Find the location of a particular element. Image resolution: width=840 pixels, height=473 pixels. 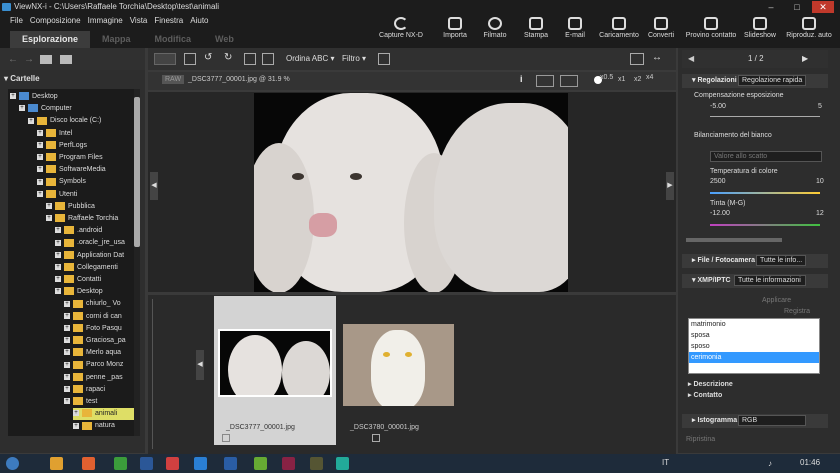

apply-button: Applicare is located at coordinates (776, 300).